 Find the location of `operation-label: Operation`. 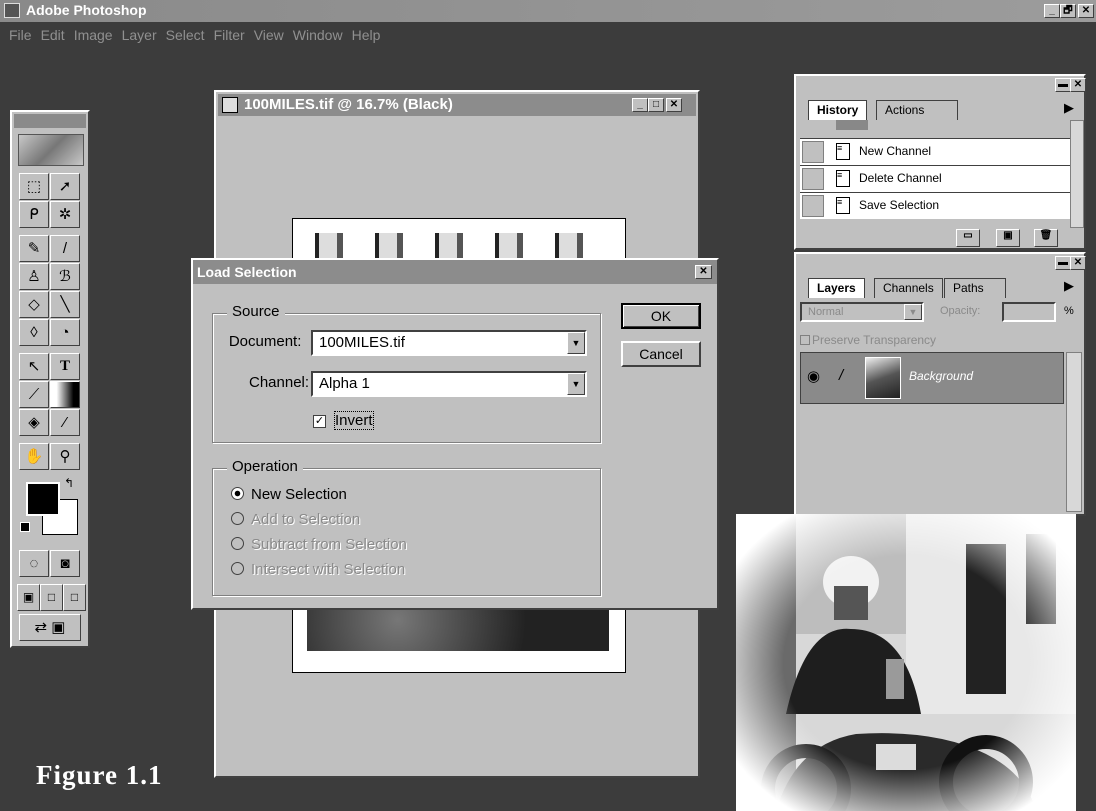

operation-label: Operation is located at coordinates (265, 466).